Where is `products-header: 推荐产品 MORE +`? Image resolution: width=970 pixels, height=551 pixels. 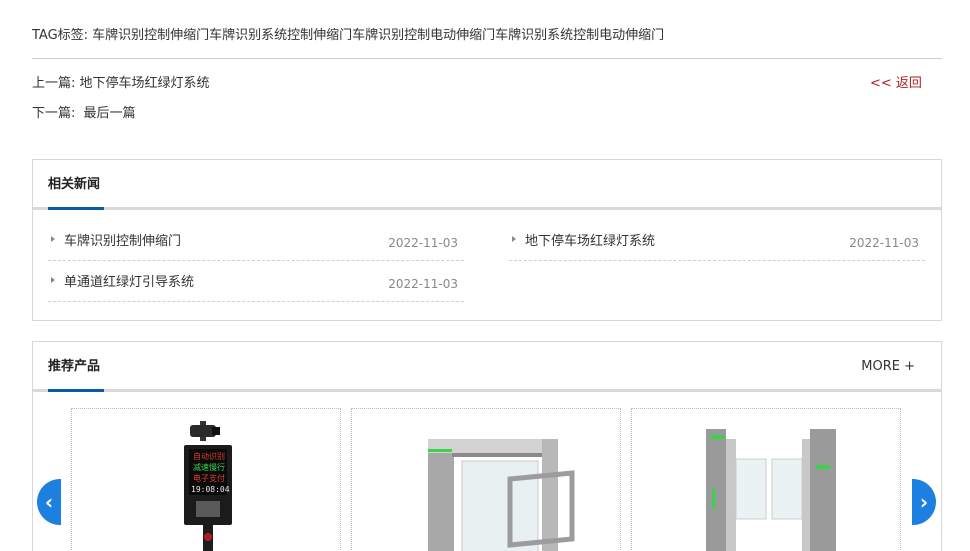
products-header: 推荐产品 MORE + is located at coordinates (487, 367).